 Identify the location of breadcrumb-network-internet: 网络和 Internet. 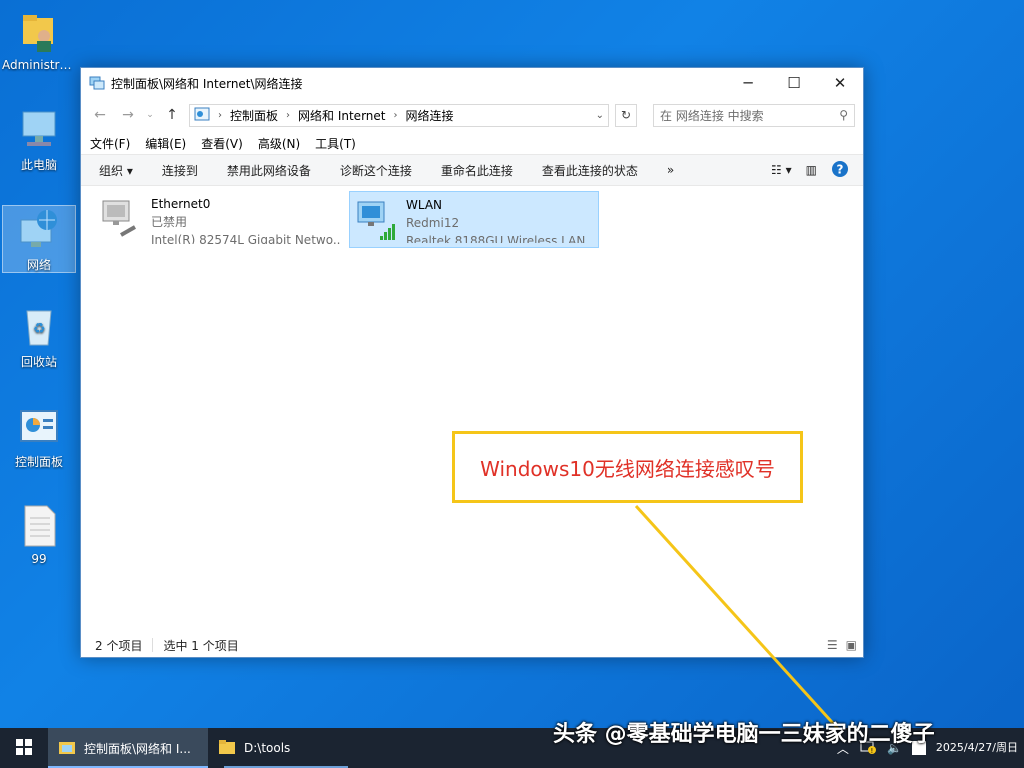
(341, 115).